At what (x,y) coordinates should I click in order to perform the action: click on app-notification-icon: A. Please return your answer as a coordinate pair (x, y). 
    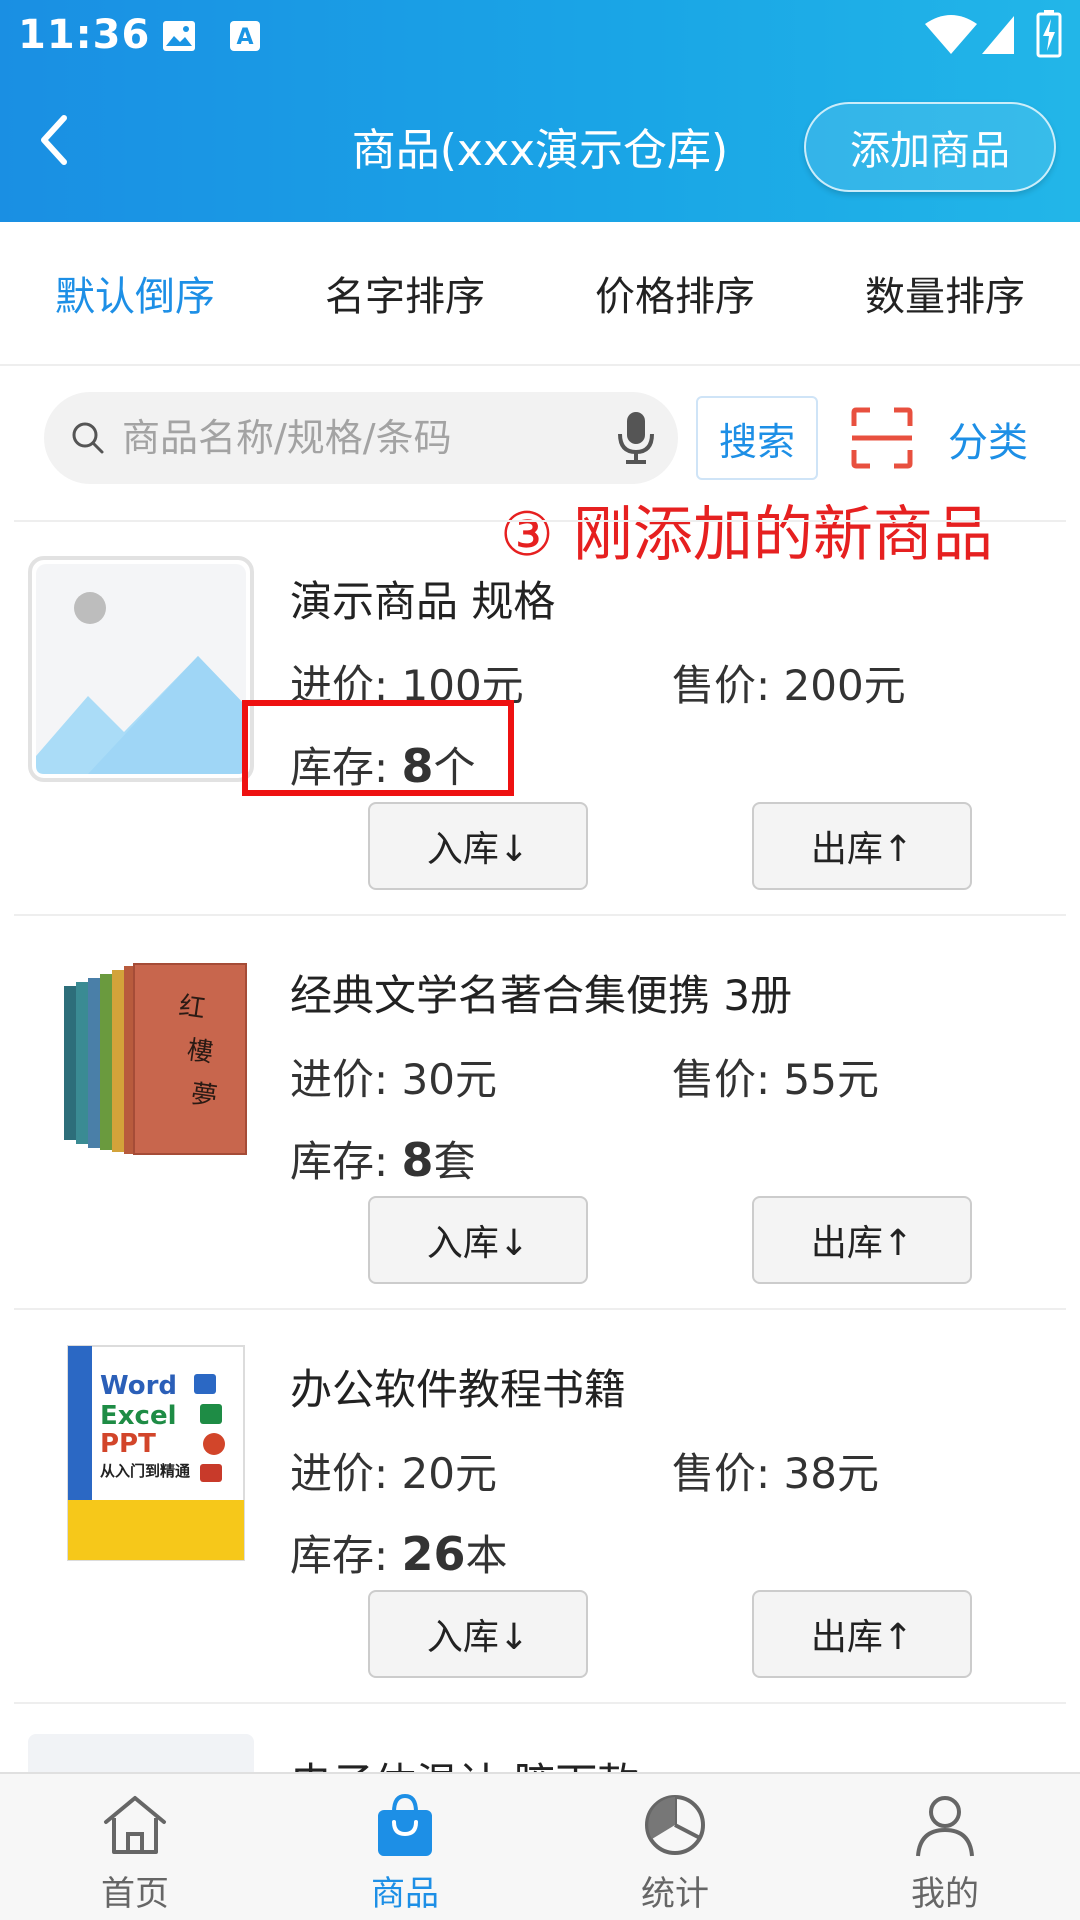
    Looking at the image, I should click on (245, 36).